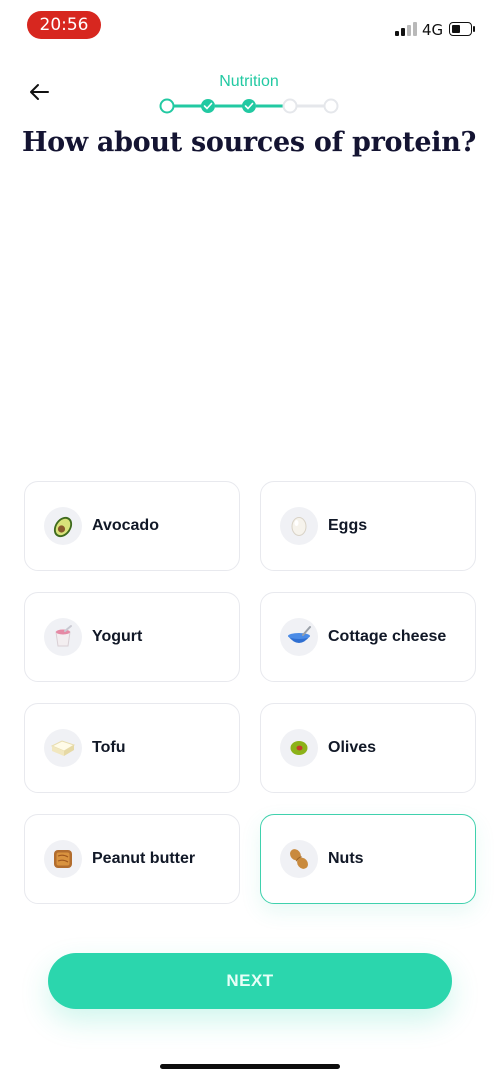 The width and height of the screenshot is (498, 1080). I want to click on option-yogurt: Yogurt, so click(132, 637).